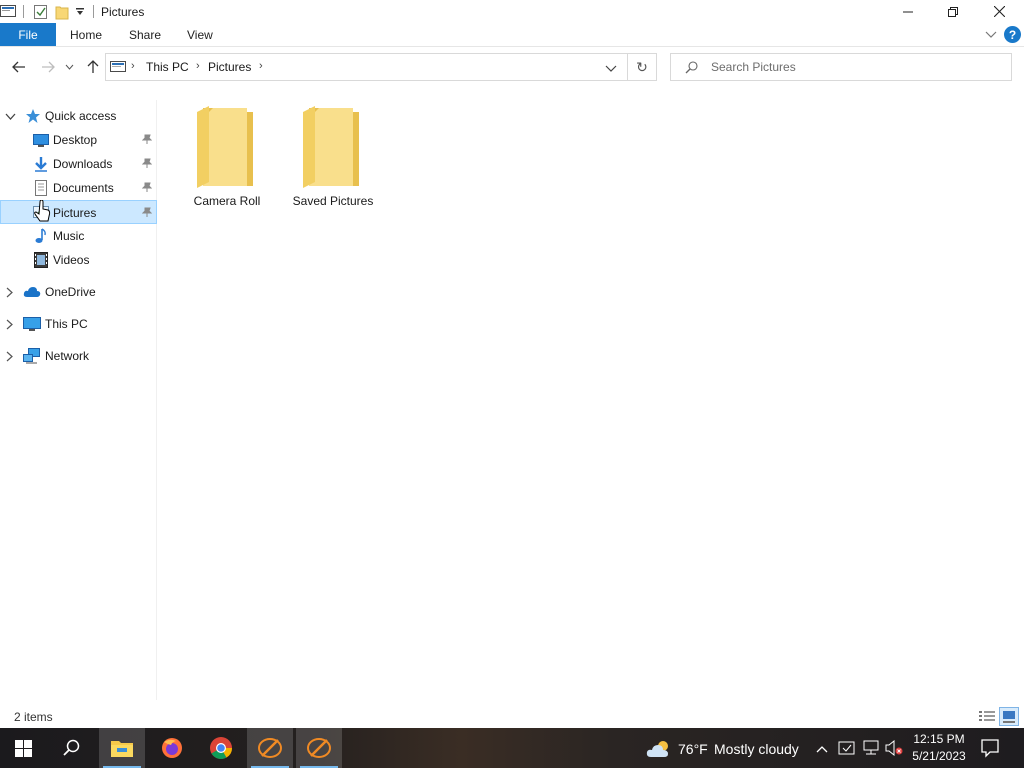  I want to click on desktop-icon, so click(41, 140).